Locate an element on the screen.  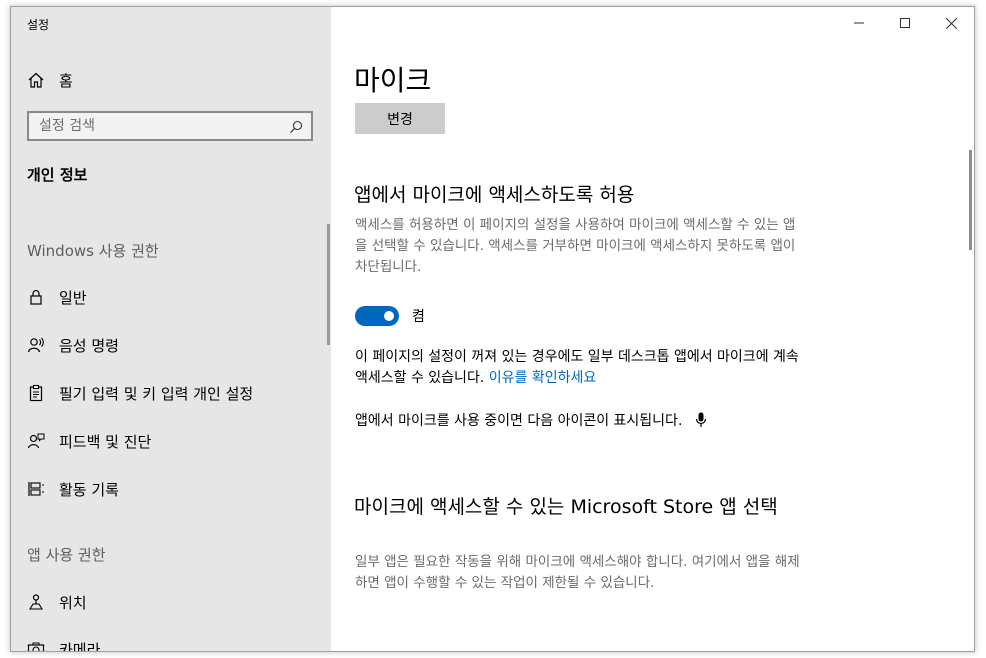
store-apps-heading: 마이크에 액세스할 수 있는 Microsoft Store 앱 선택 is located at coordinates (566, 507).